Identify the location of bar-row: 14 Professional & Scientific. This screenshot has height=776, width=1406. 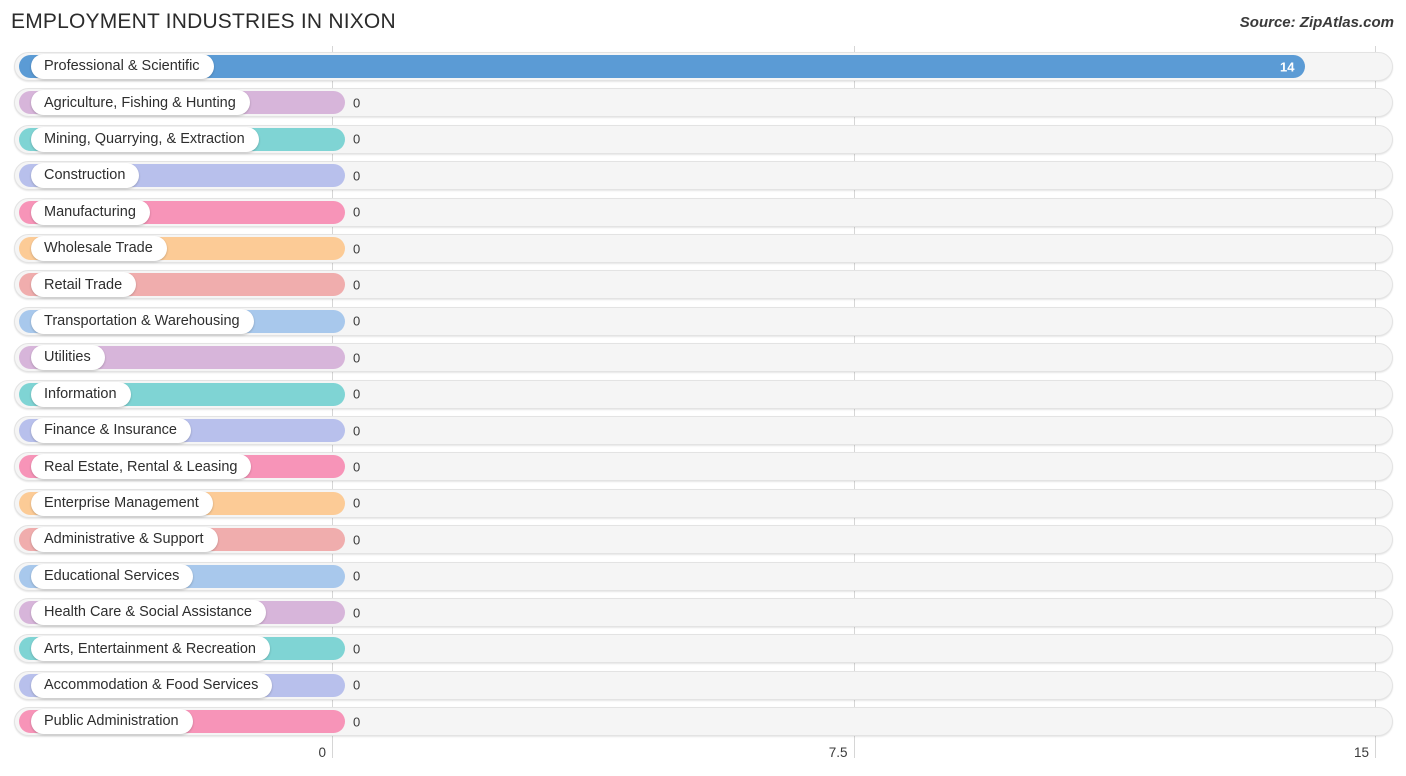
(703, 66).